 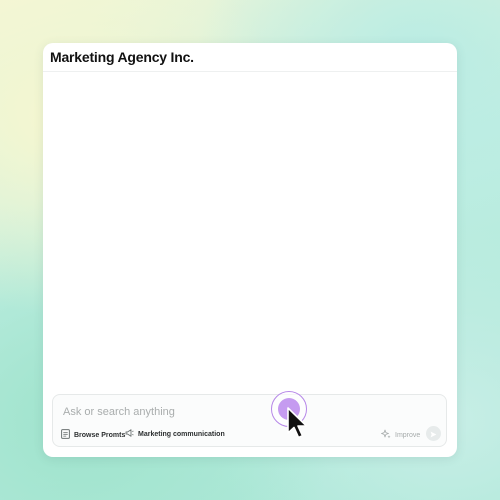 What do you see at coordinates (181, 434) in the screenshot?
I see `marketing-communication-label: Marketing communication` at bounding box center [181, 434].